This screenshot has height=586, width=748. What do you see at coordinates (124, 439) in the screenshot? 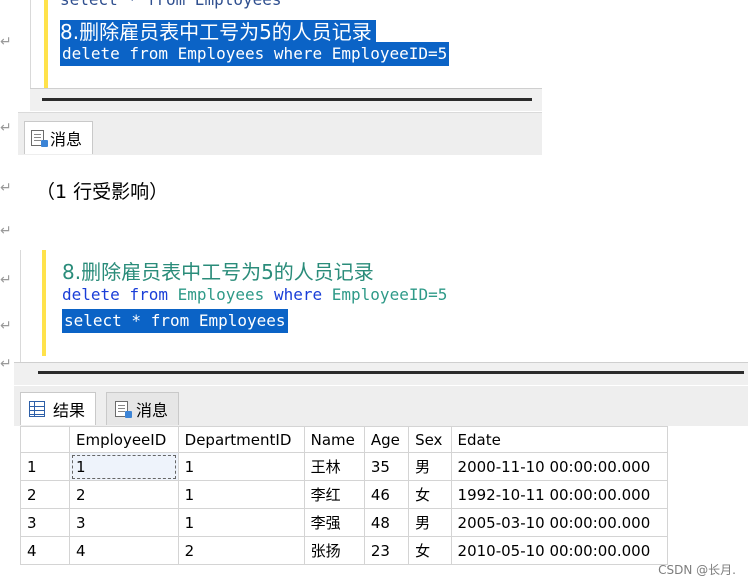
I see `column-header: EmployeeID` at bounding box center [124, 439].